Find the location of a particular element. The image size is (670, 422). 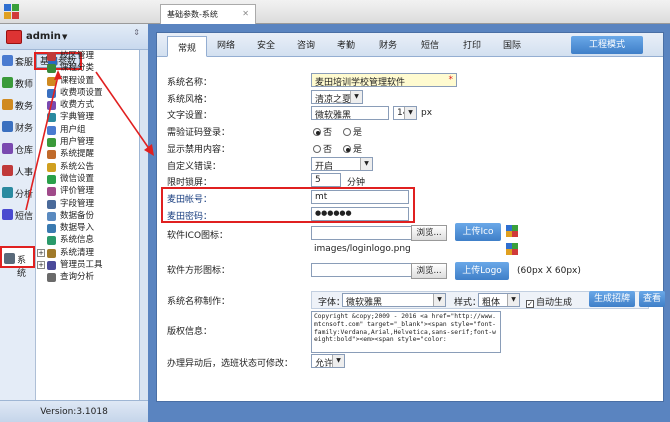

font-input: 微软雅黑 is located at coordinates (350, 113).